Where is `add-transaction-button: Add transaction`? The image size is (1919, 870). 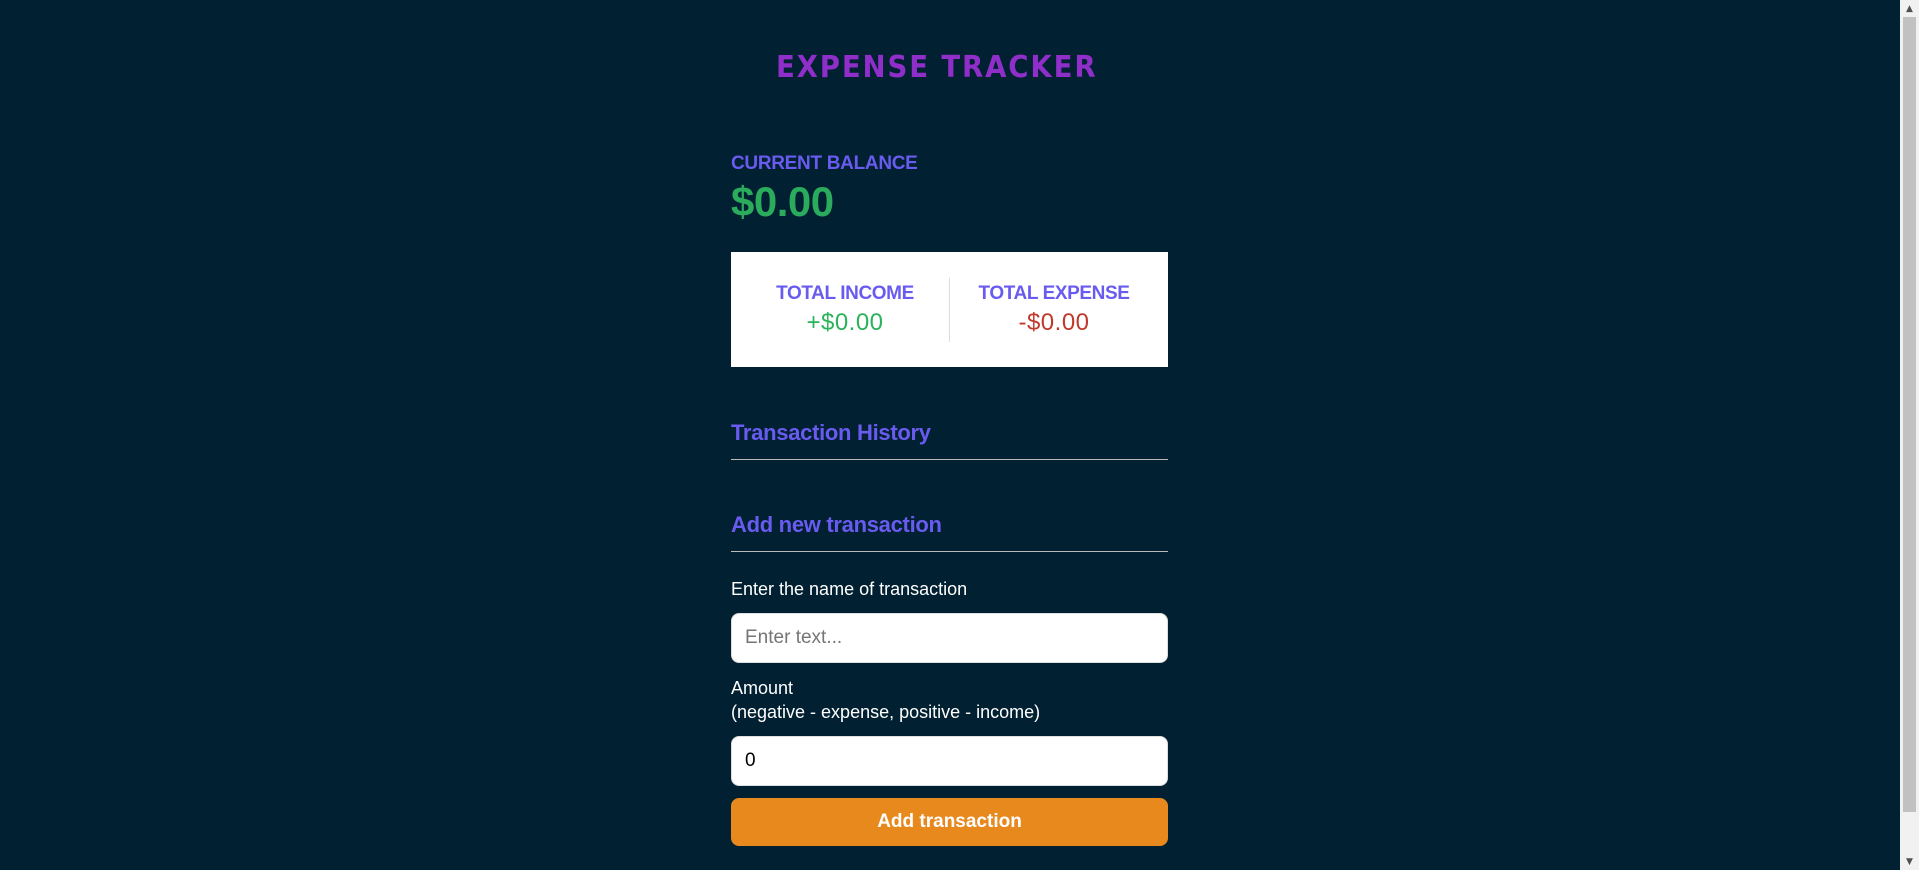
add-transaction-button: Add transaction is located at coordinates (949, 822).